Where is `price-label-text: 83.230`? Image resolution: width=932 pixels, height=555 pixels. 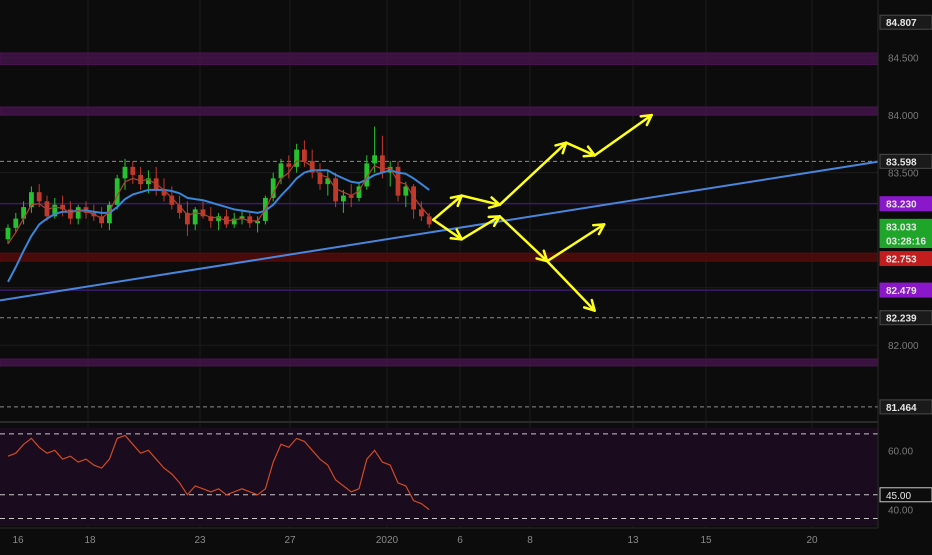 price-label-text: 83.230 is located at coordinates (901, 205).